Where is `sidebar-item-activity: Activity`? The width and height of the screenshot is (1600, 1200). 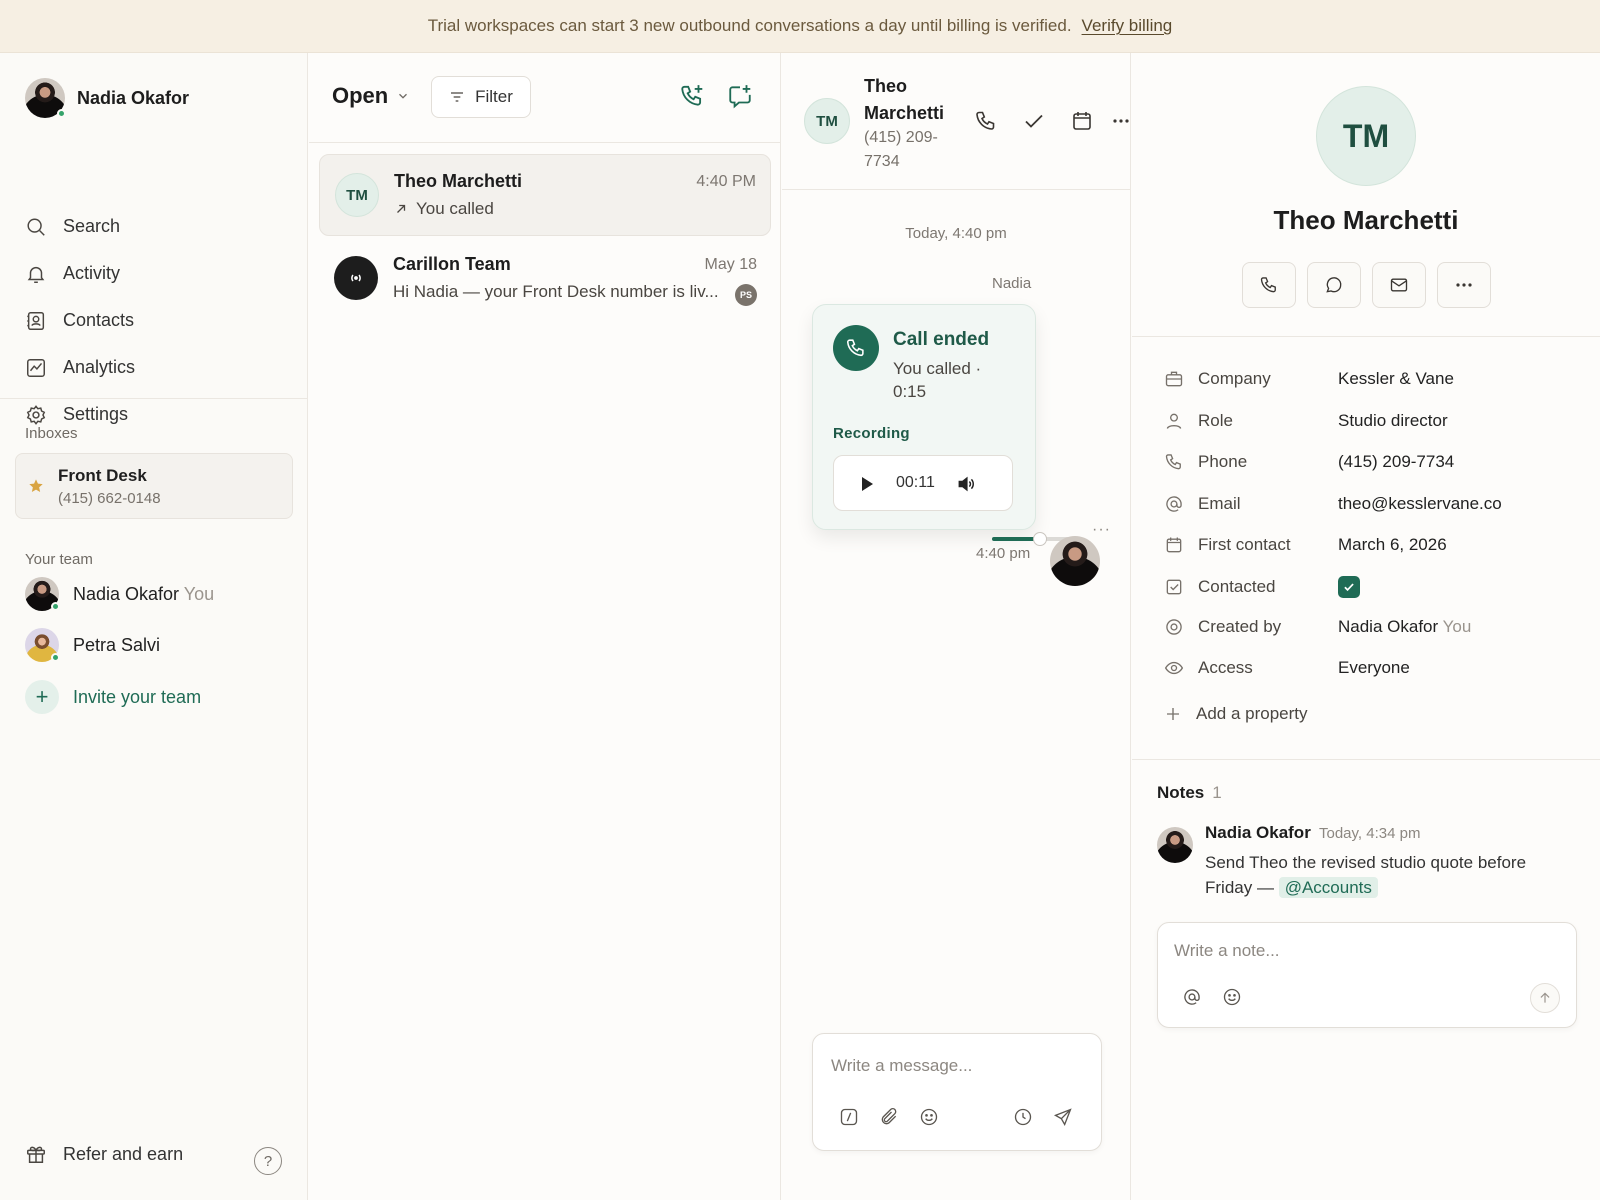
sidebar-item-activity: Activity is located at coordinates (155, 273).